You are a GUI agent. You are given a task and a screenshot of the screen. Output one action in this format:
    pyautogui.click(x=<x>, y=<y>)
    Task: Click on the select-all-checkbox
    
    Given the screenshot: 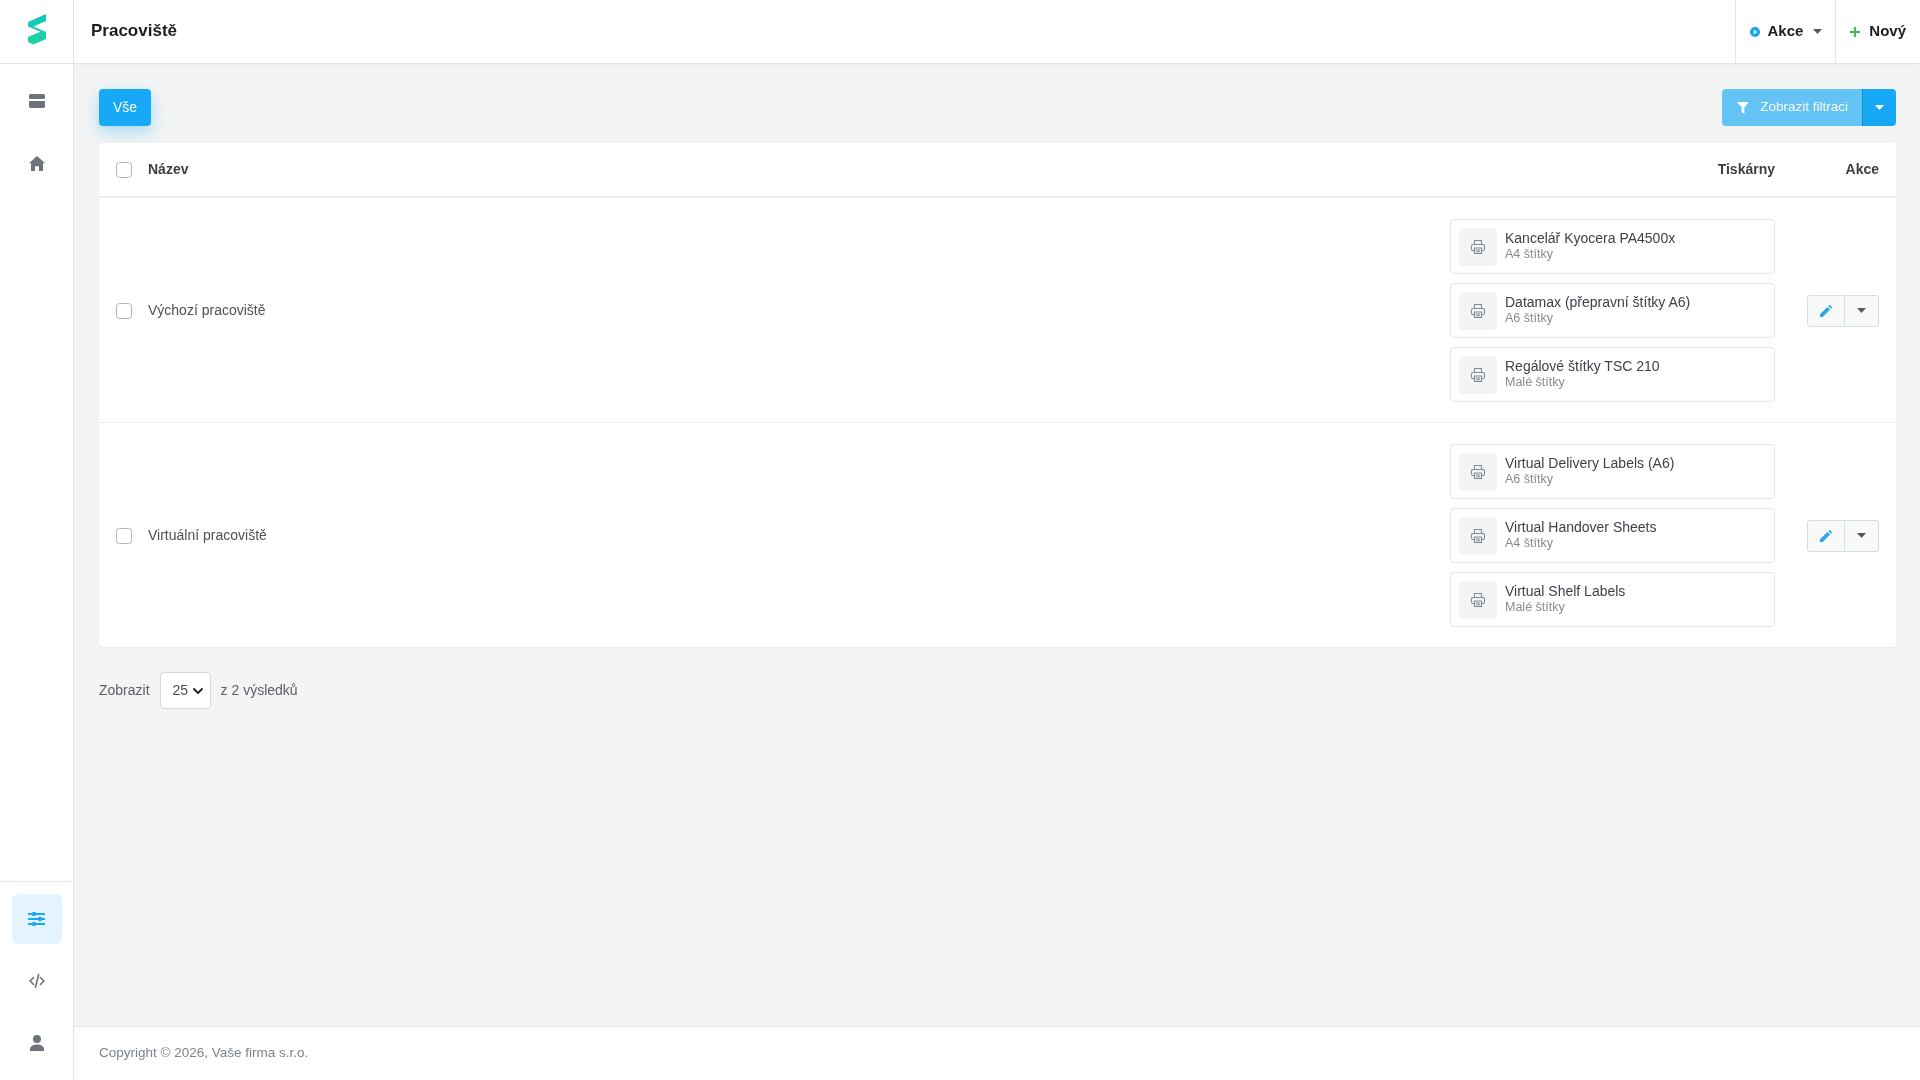 What is the action you would take?
    pyautogui.click(x=124, y=169)
    